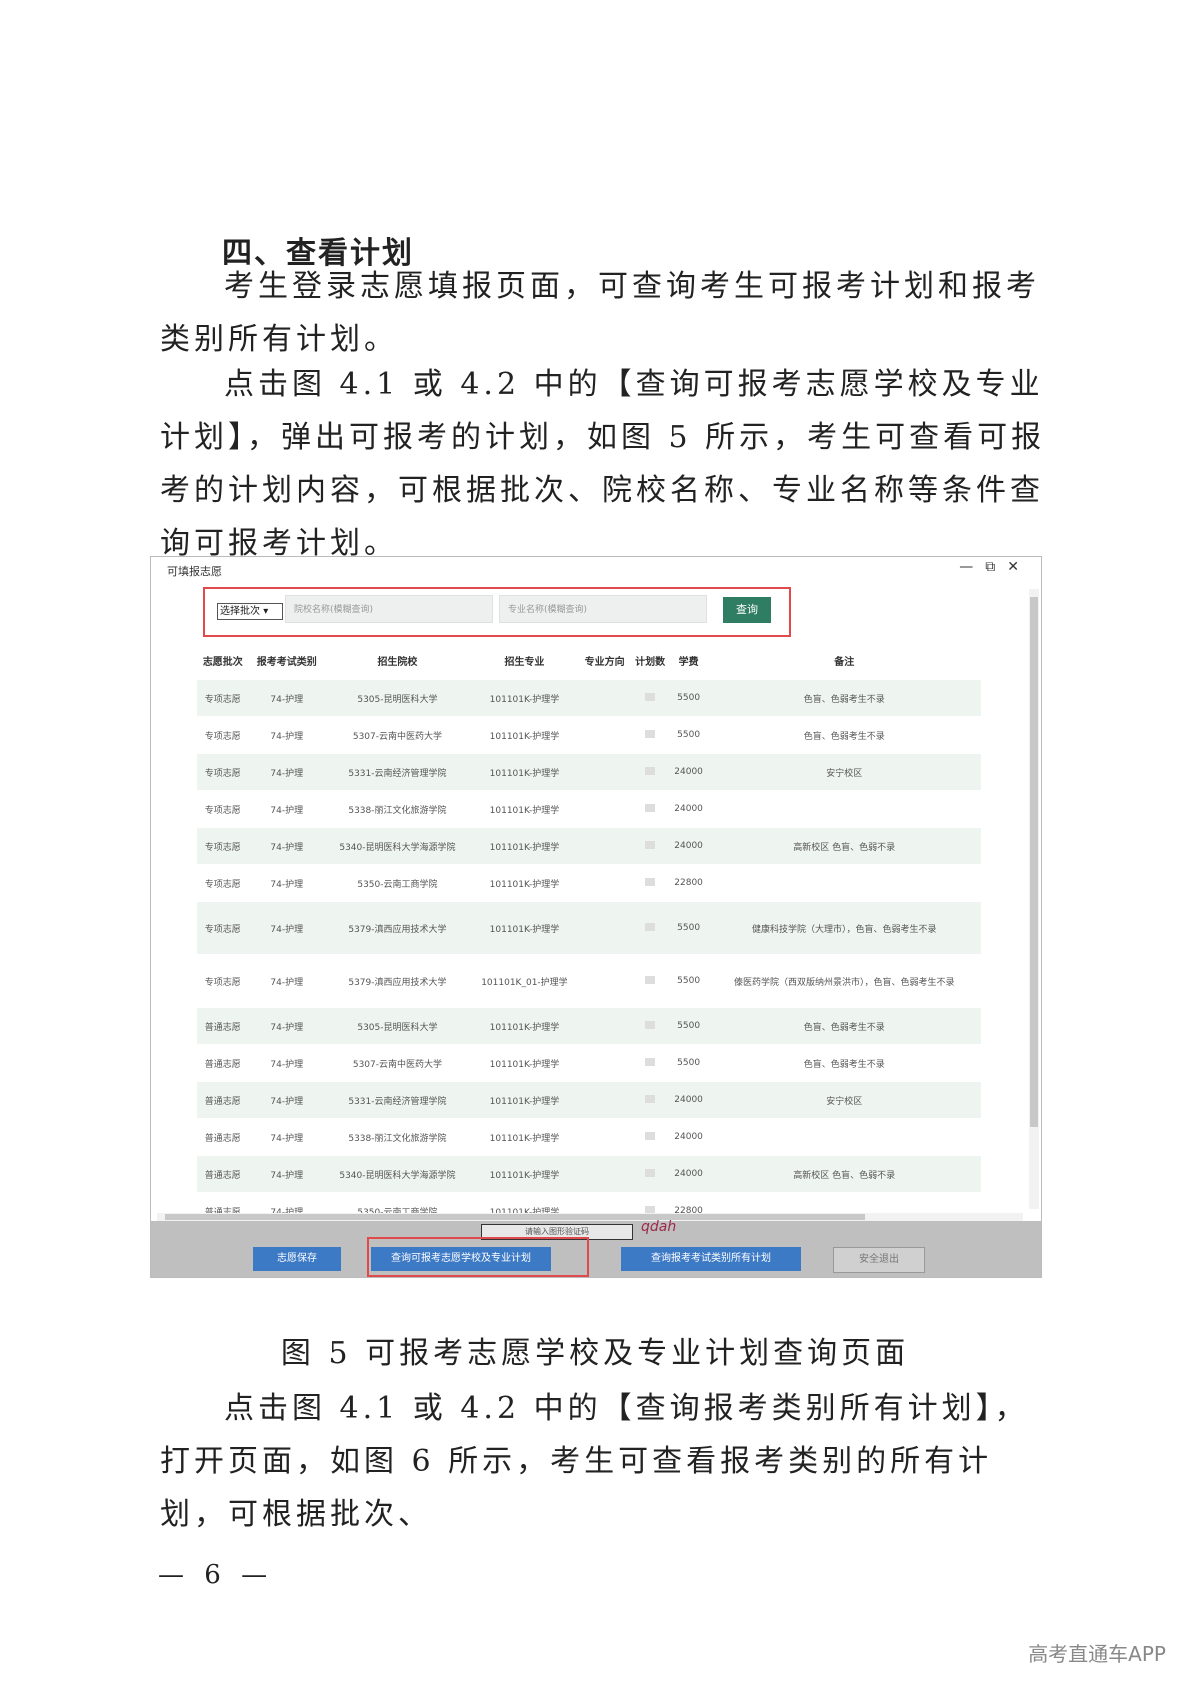 This screenshot has height=1683, width=1190. I want to click on query-button: 查询, so click(747, 610).